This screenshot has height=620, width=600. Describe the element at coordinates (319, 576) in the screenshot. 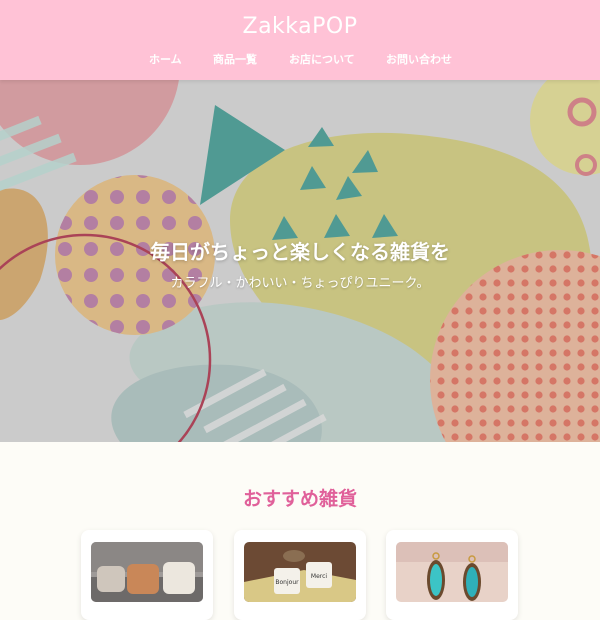

I see `mug-text-right: Merci` at that location.